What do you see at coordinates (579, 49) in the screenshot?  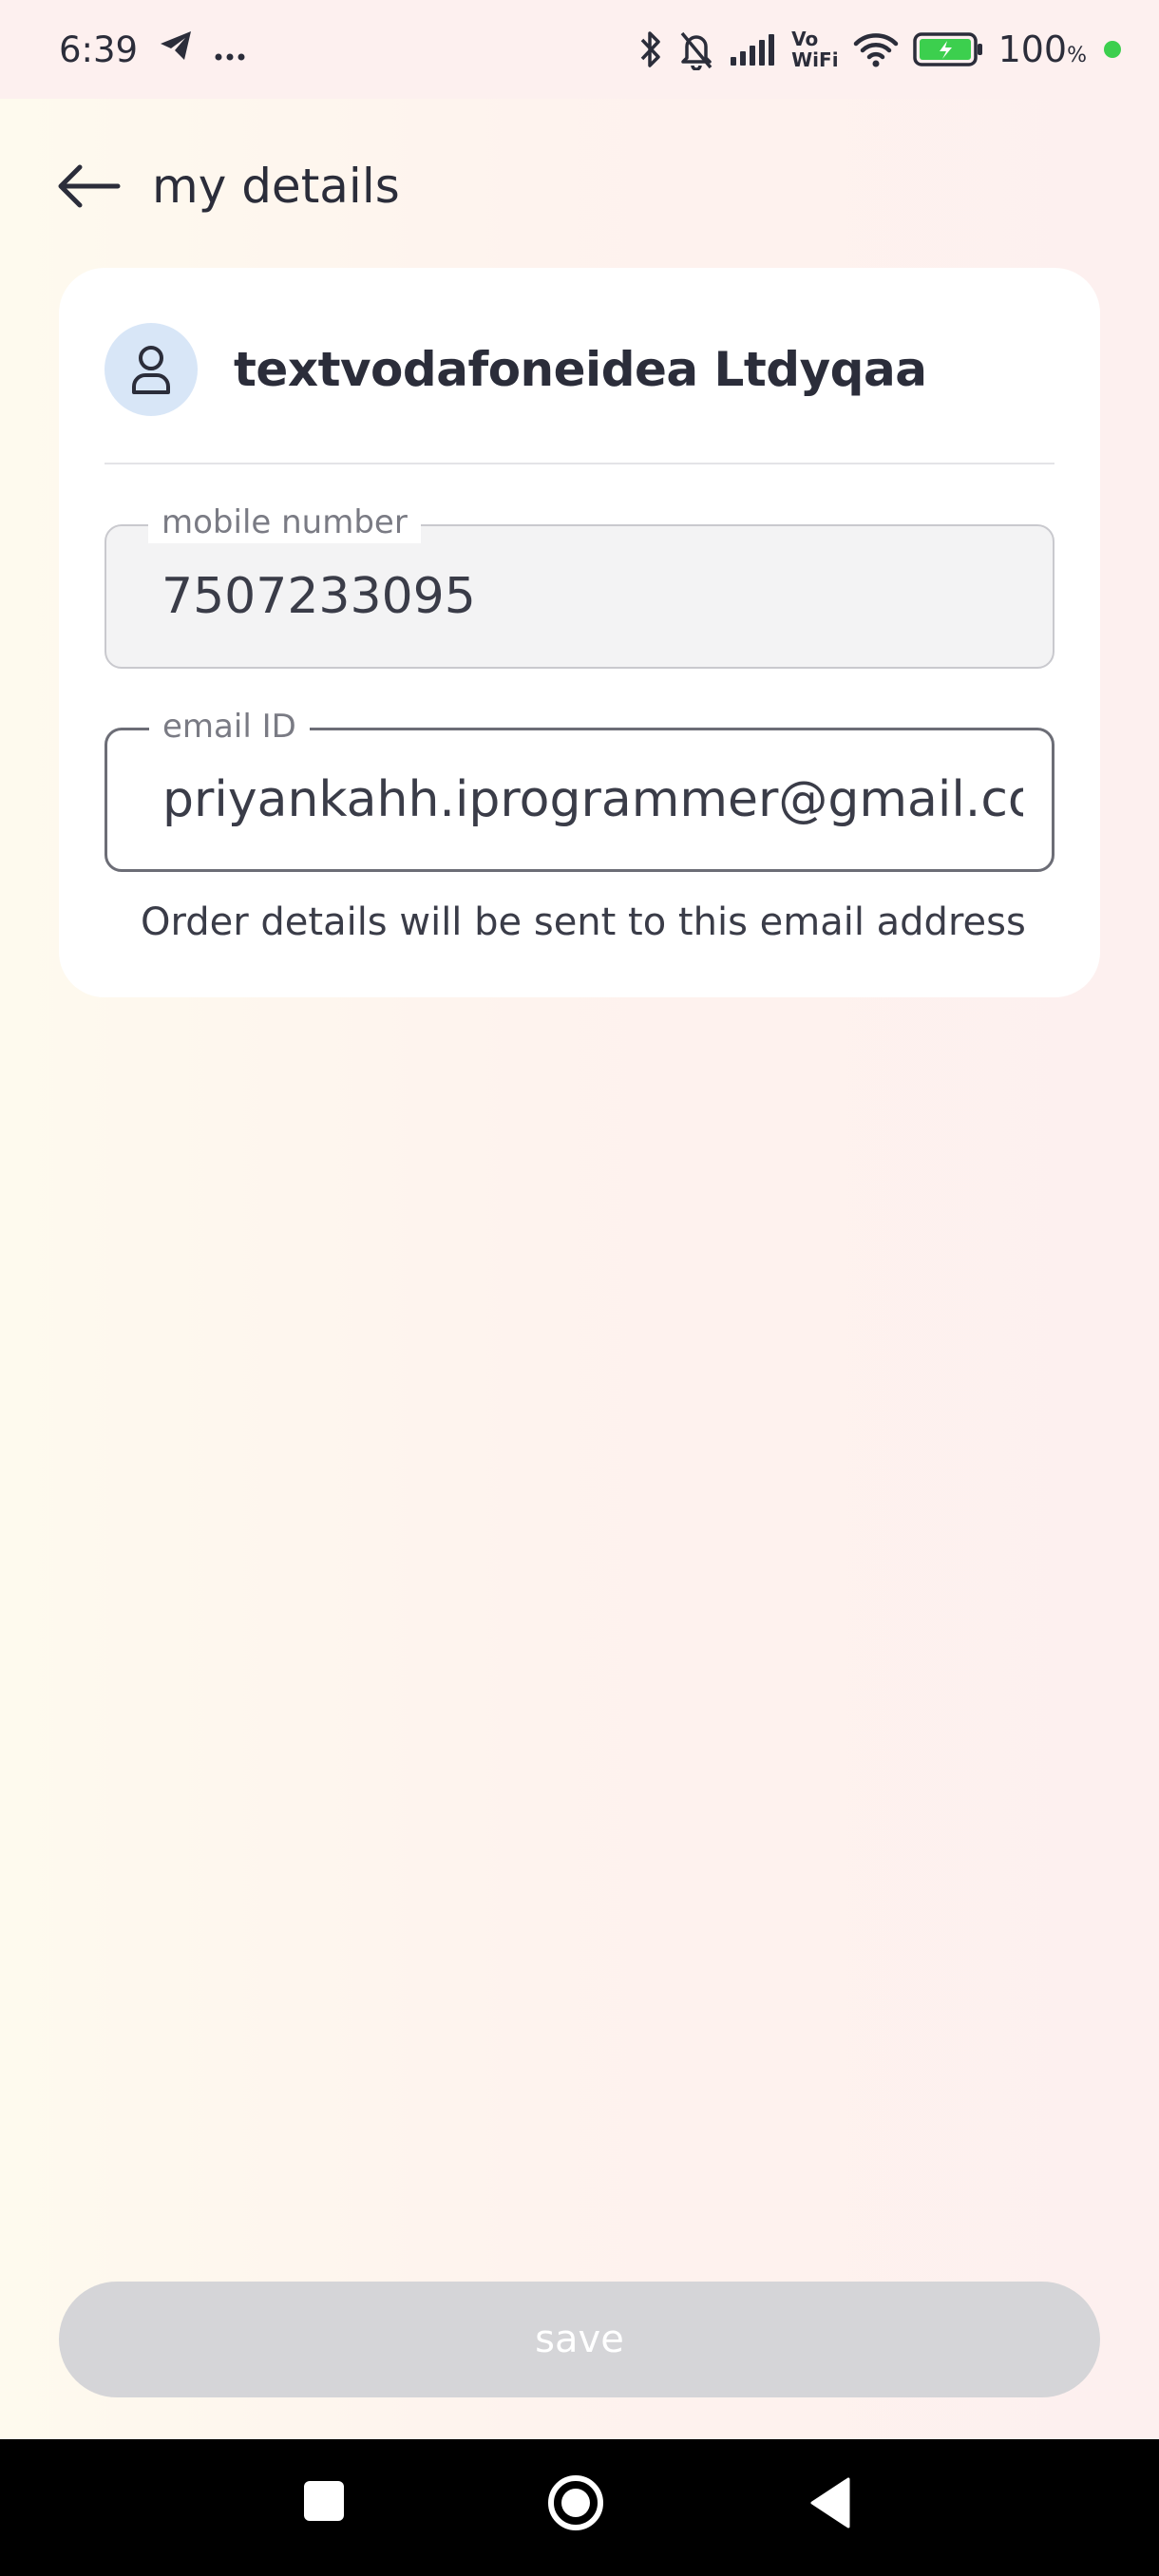 I see `status-bar: 6:39 Vo WiFi 100%` at bounding box center [579, 49].